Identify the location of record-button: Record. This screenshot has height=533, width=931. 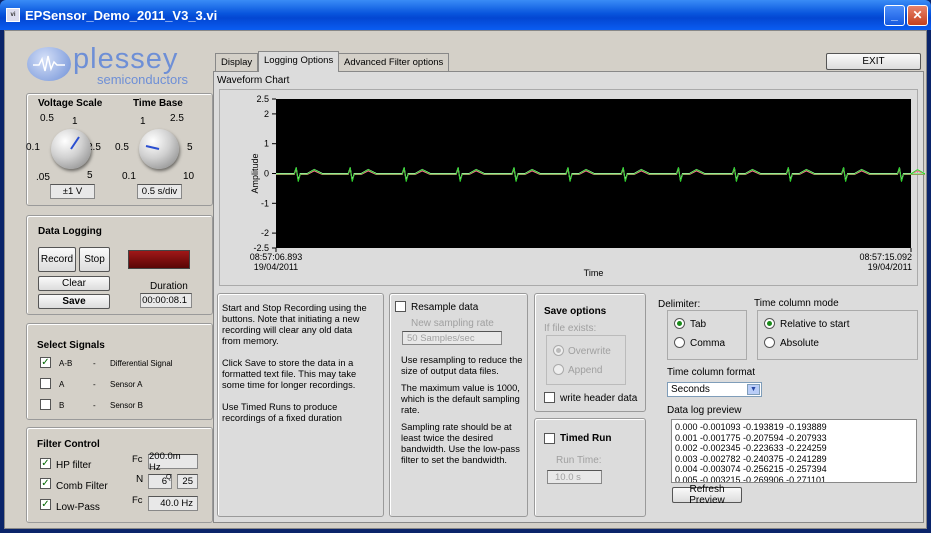
(57, 259).